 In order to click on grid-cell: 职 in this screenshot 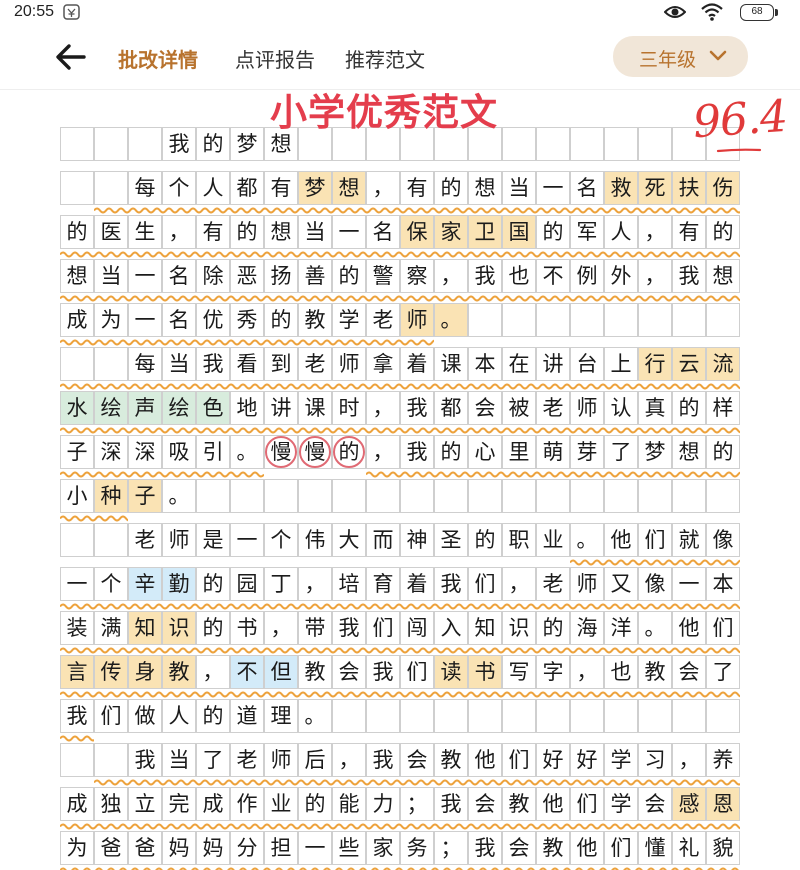, I will do `click(519, 540)`.